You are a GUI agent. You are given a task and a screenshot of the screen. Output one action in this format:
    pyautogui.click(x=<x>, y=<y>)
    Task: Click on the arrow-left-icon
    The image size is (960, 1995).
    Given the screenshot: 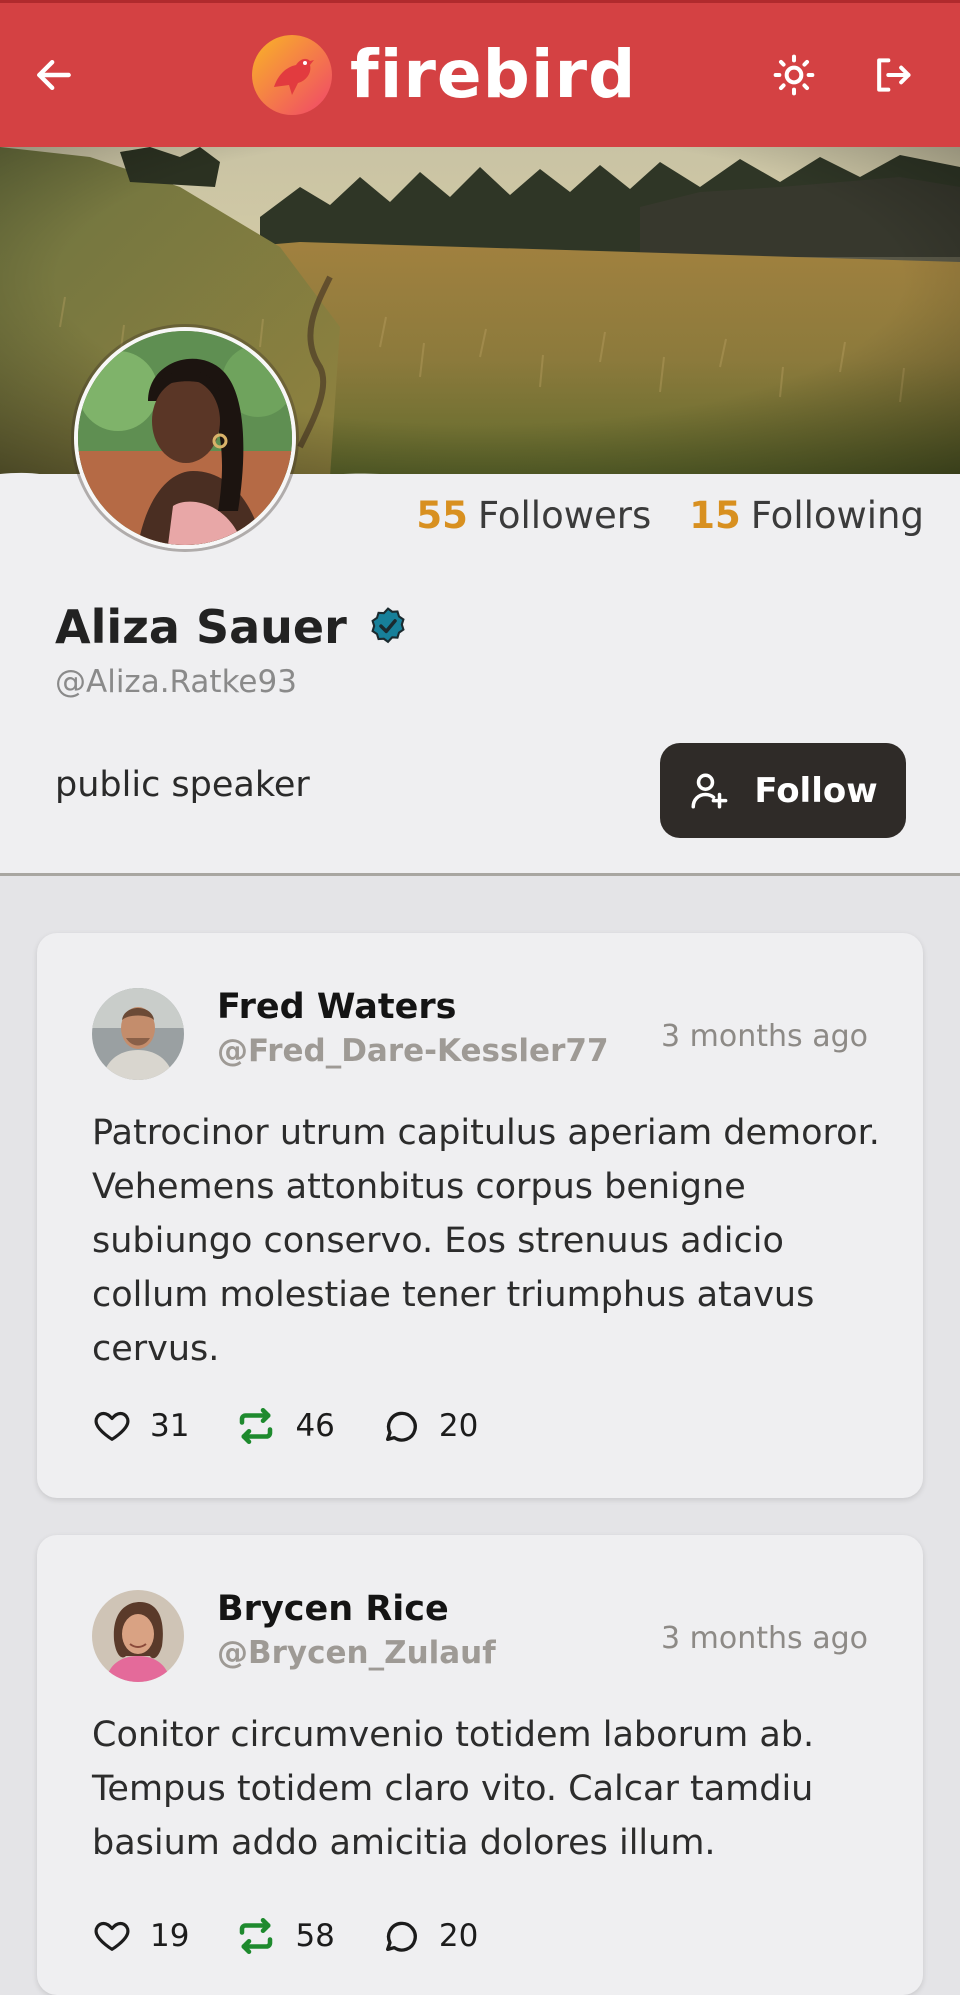 What is the action you would take?
    pyautogui.click(x=54, y=75)
    